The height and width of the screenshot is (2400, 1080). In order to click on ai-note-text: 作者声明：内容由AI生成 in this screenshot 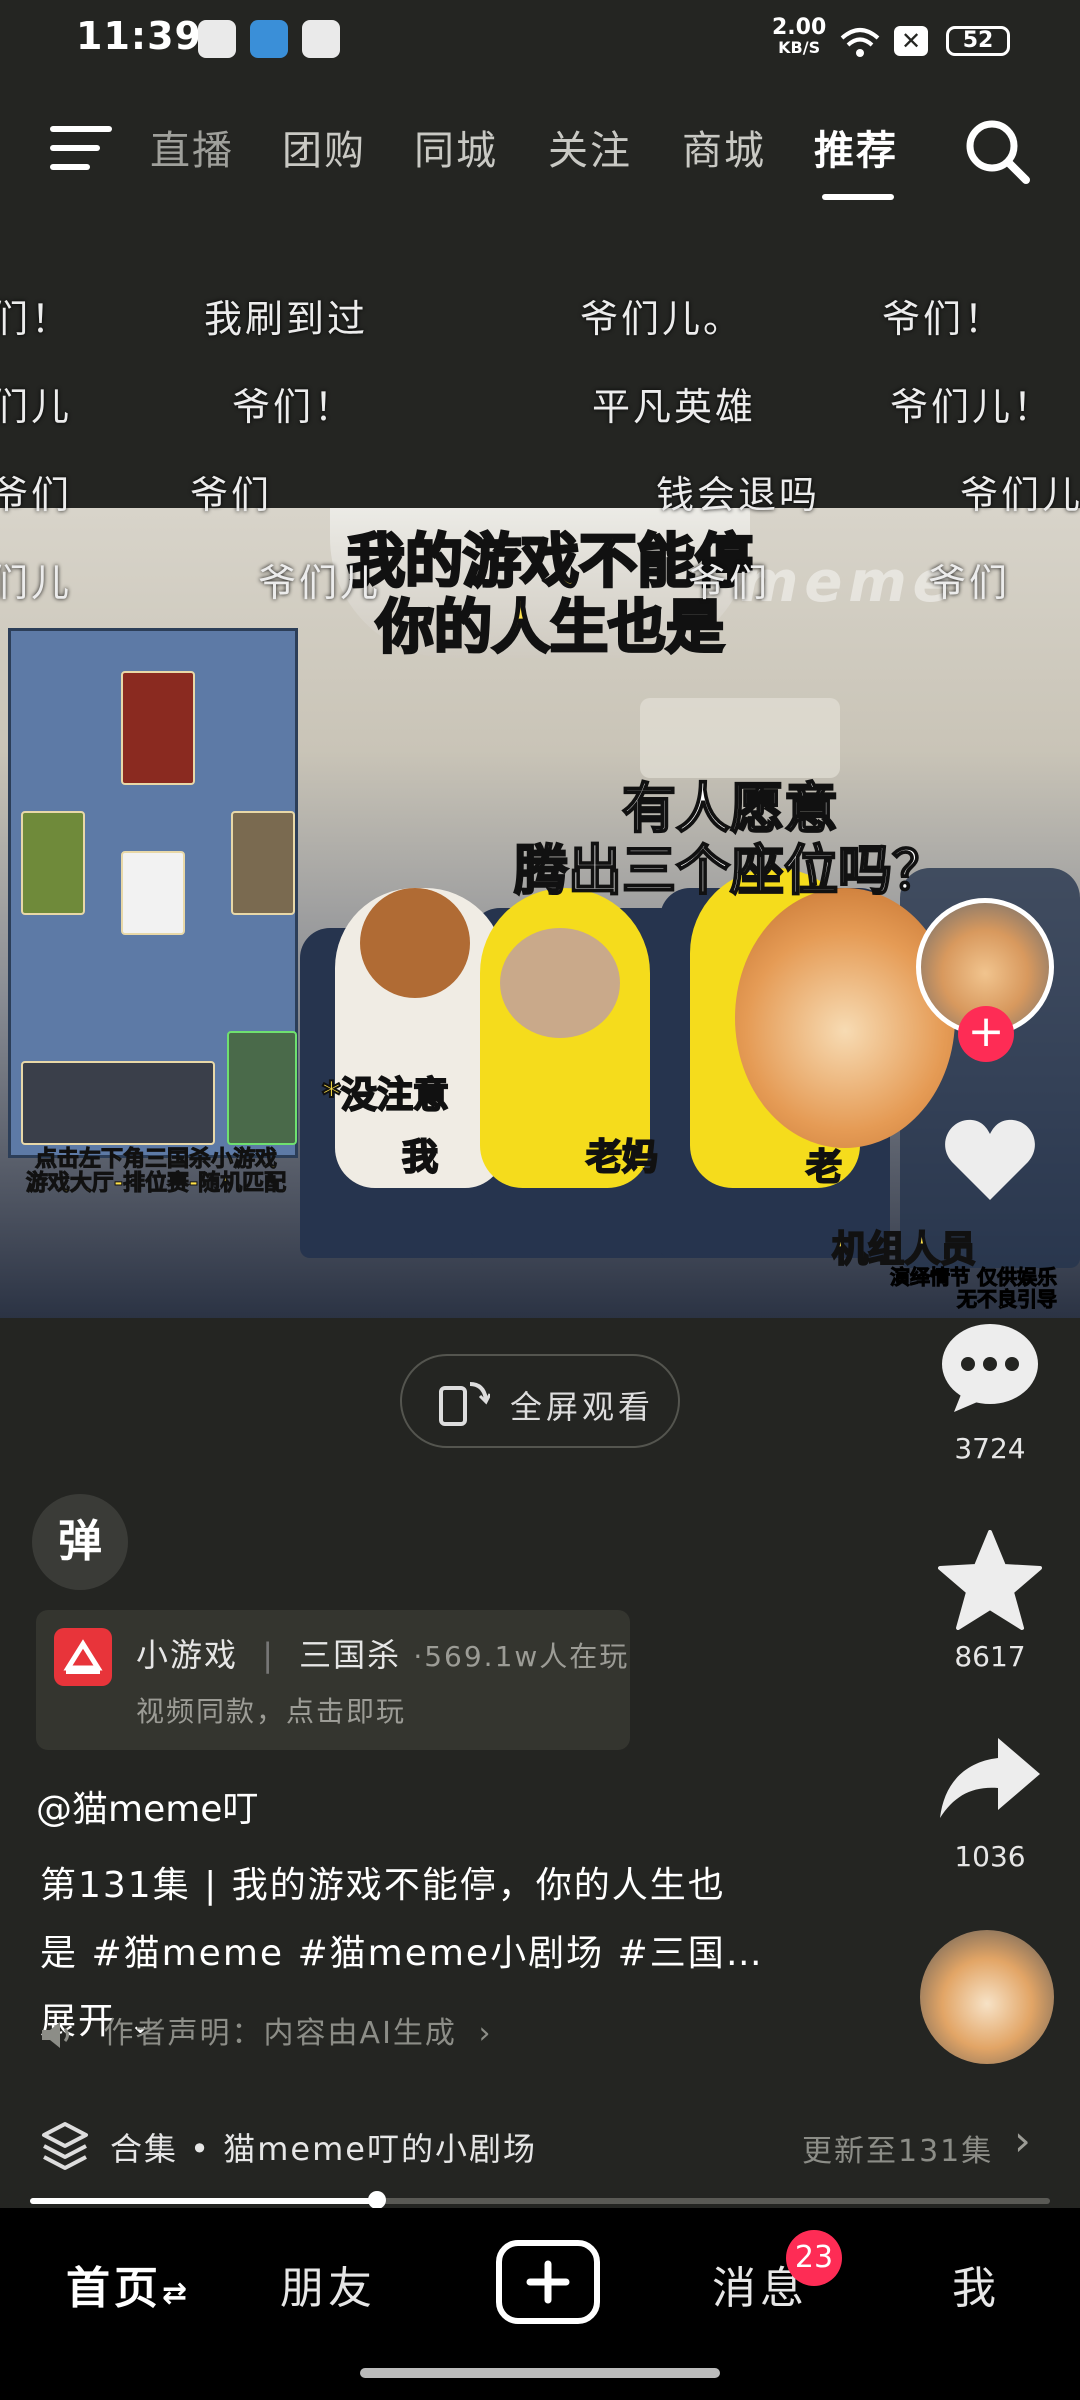, I will do `click(280, 2033)`.